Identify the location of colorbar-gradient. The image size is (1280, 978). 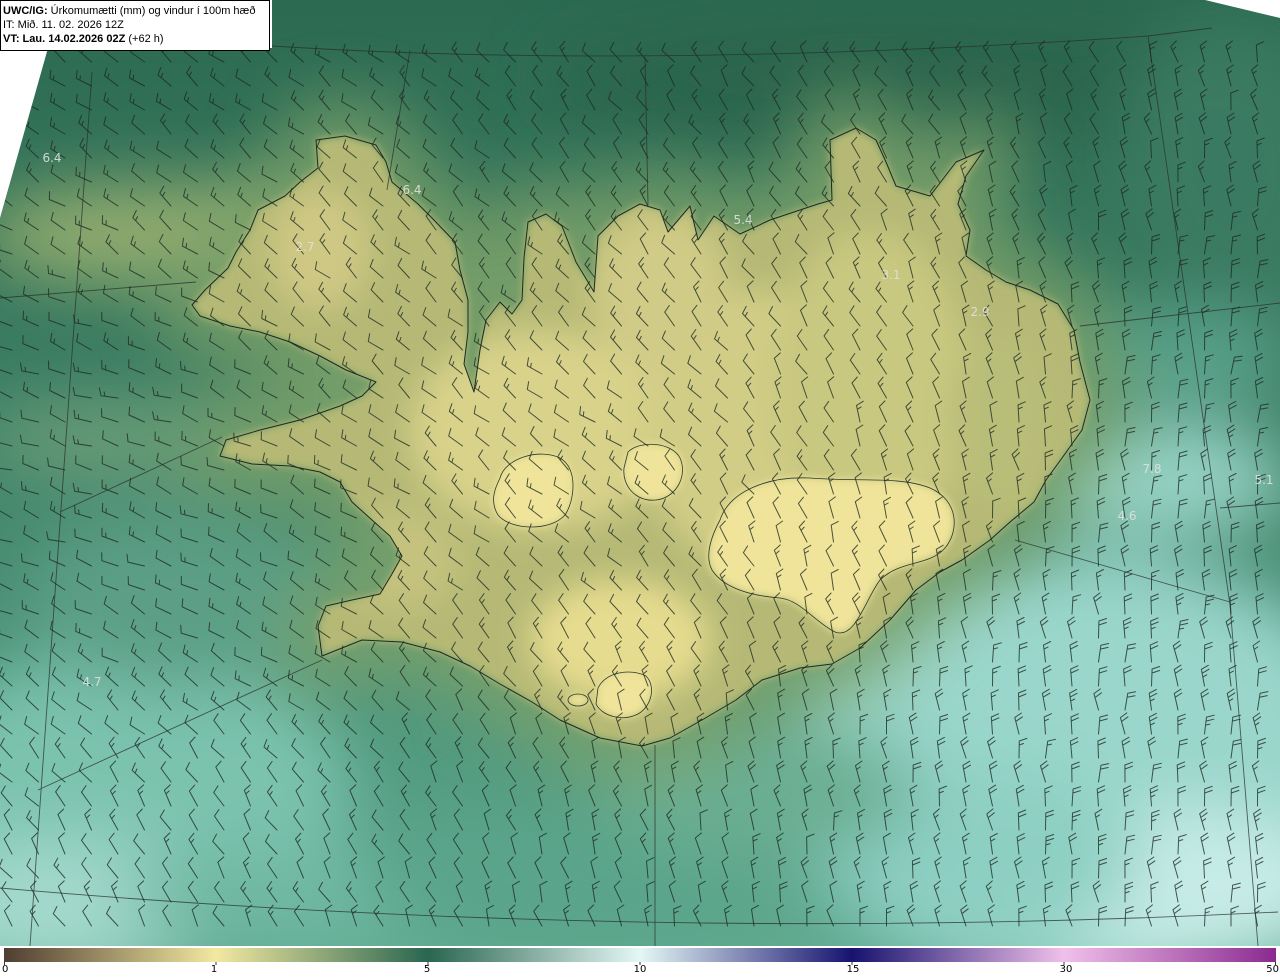
(640, 955).